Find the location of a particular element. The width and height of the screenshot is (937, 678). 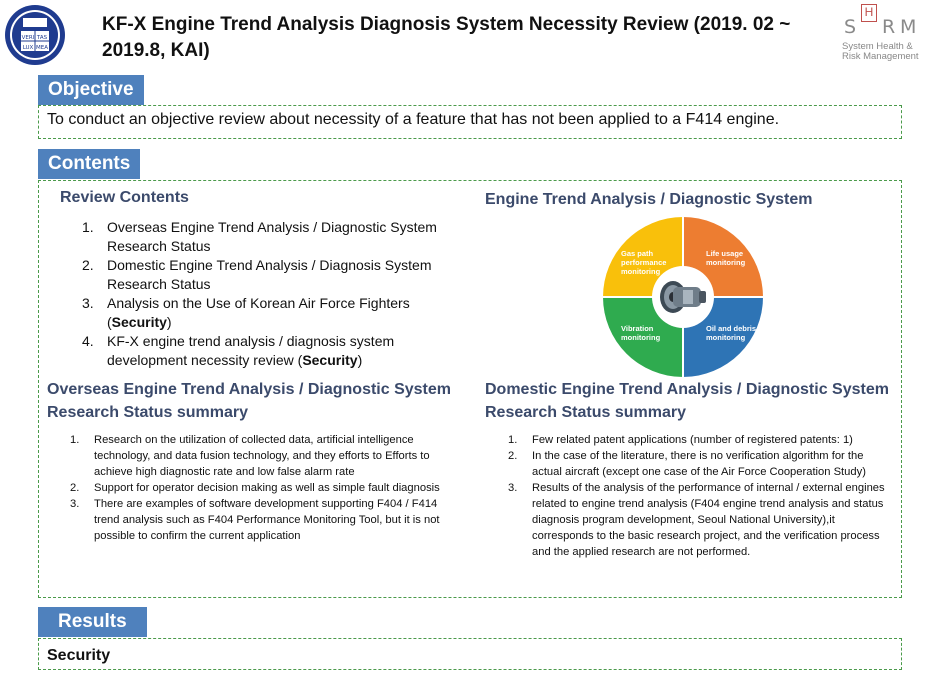

quadrant-label-vibration: Vibration monitoring is located at coordinates (641, 333).